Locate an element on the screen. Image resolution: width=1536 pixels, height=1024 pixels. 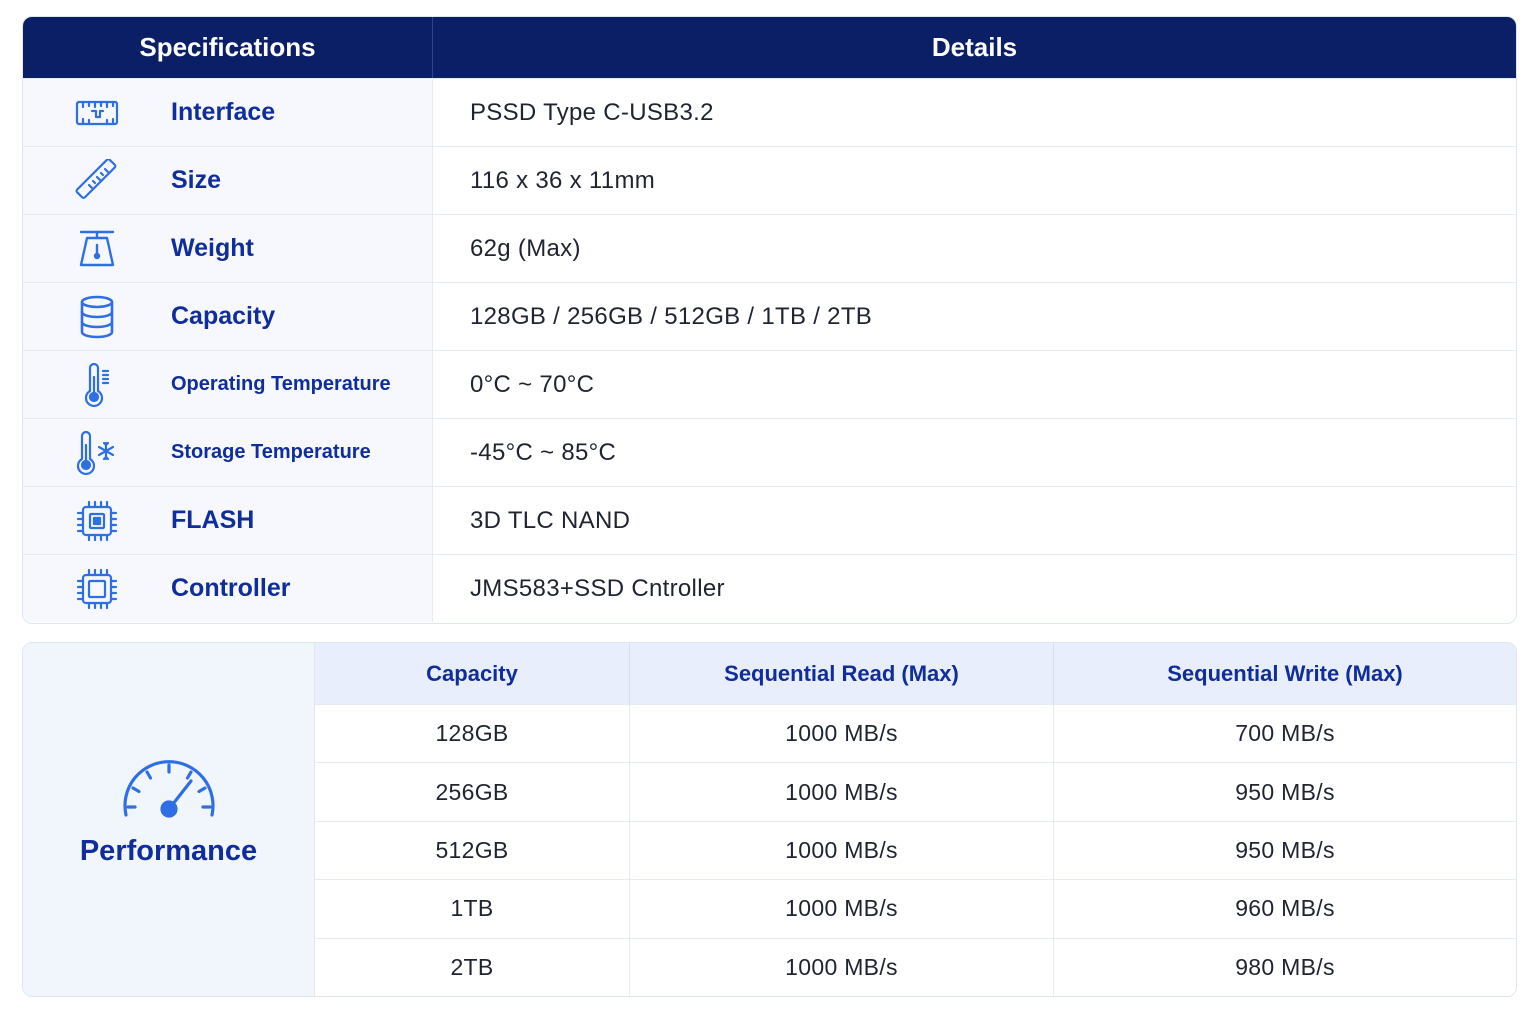
write-speed-cell: 980 MB/s is located at coordinates (1285, 966).